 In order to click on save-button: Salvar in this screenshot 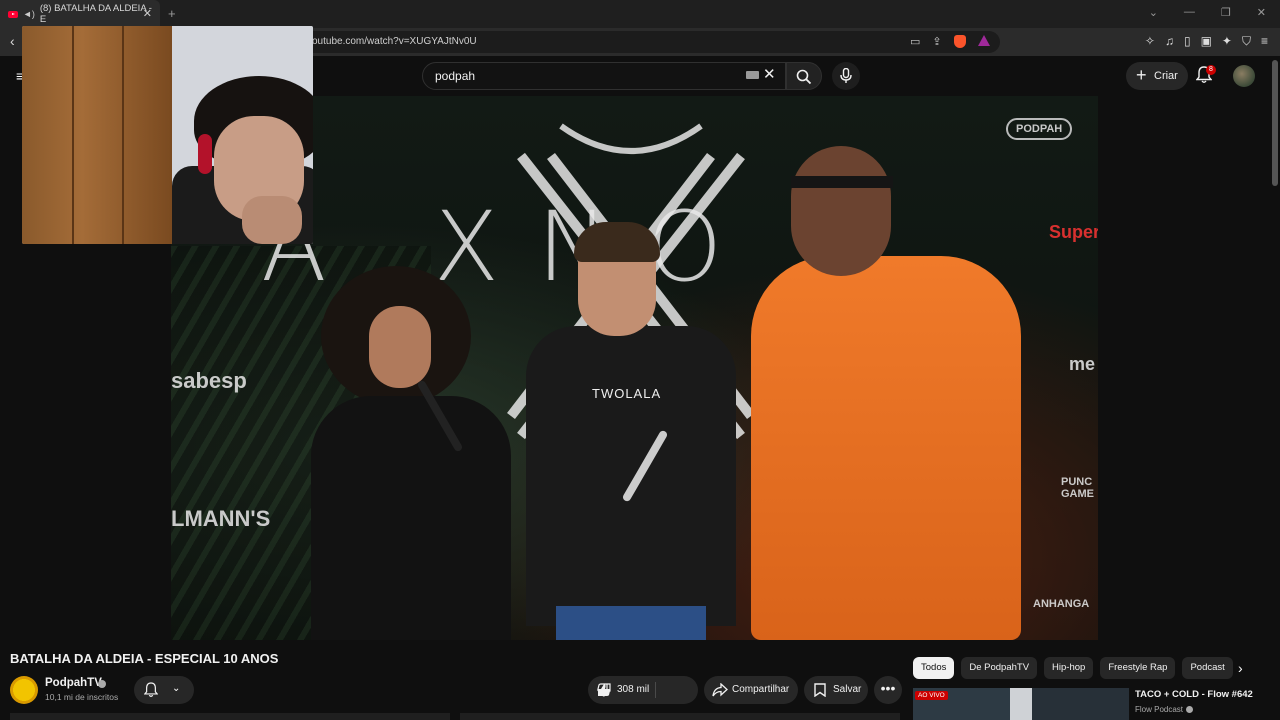, I will do `click(836, 690)`.